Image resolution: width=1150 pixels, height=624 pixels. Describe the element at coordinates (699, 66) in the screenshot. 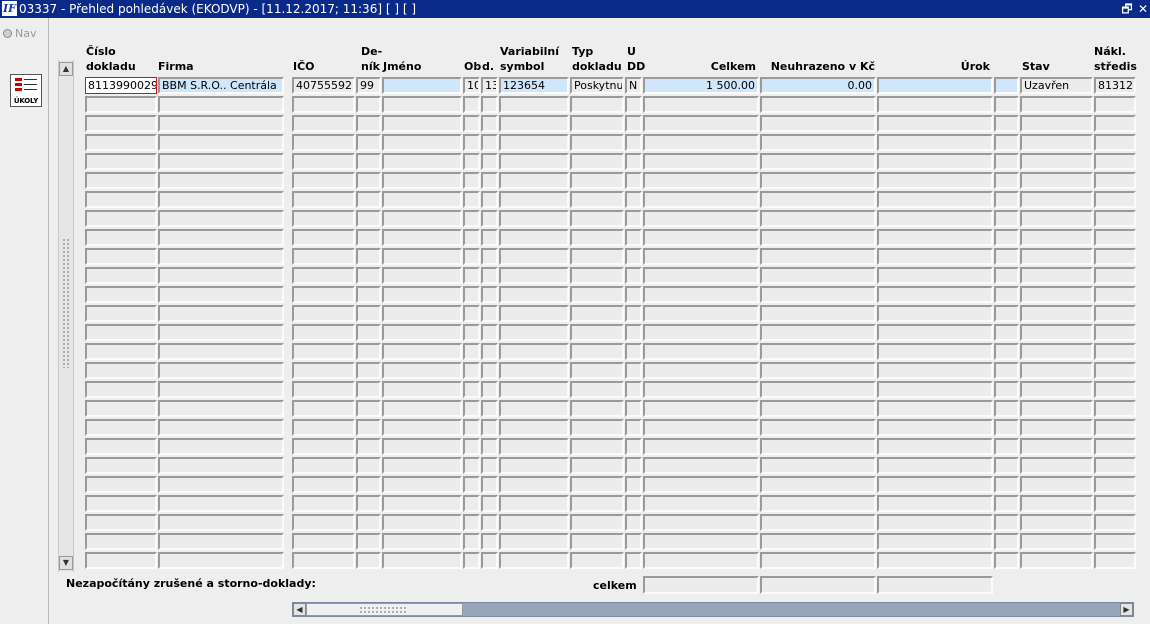

I see `column-header-celkem: Celkem` at that location.